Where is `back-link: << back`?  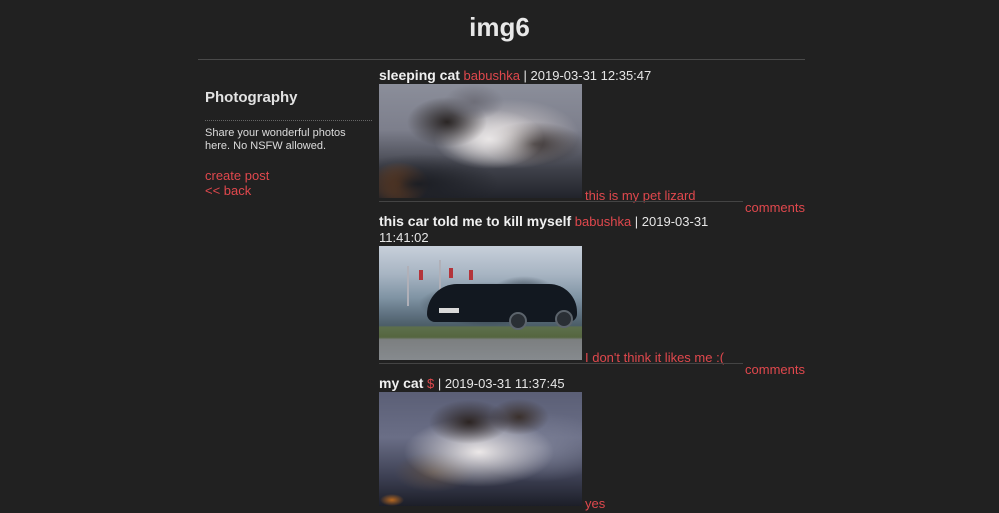 back-link: << back is located at coordinates (288, 190).